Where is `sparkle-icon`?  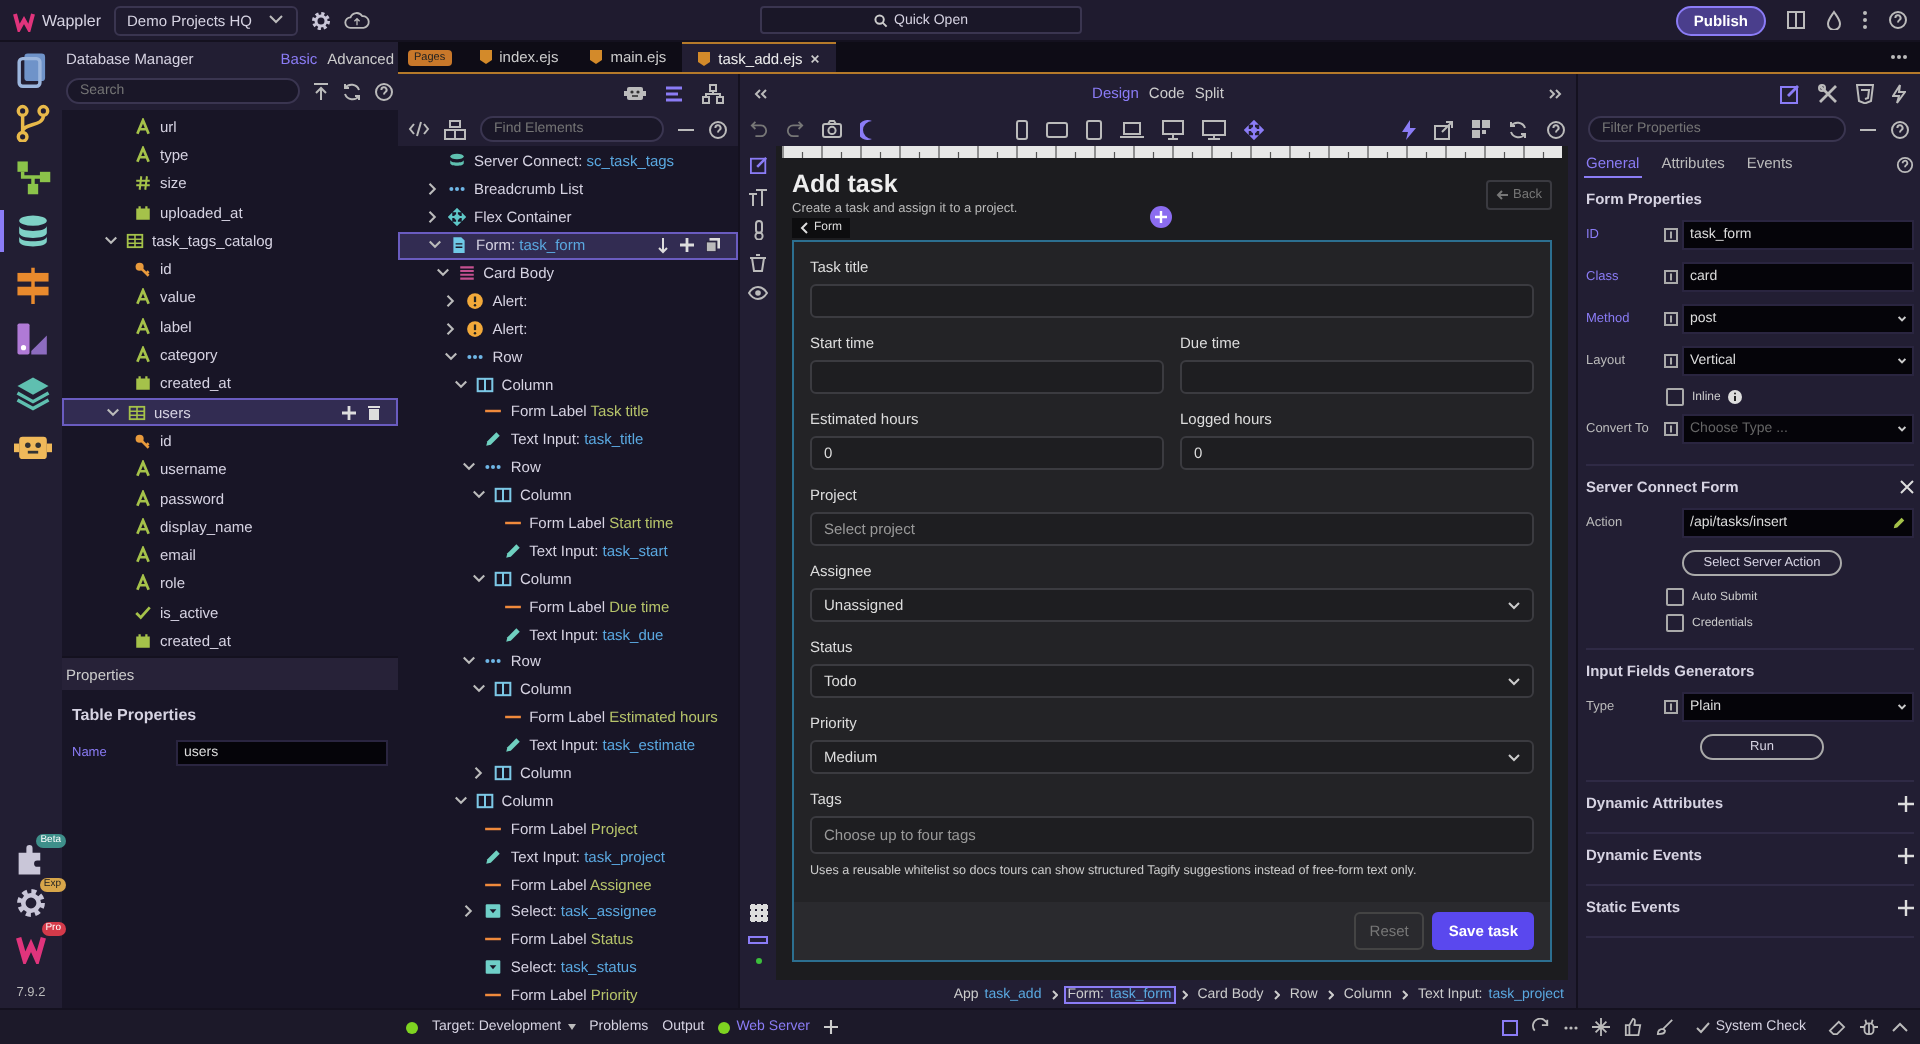
sparkle-icon is located at coordinates (1600, 1027).